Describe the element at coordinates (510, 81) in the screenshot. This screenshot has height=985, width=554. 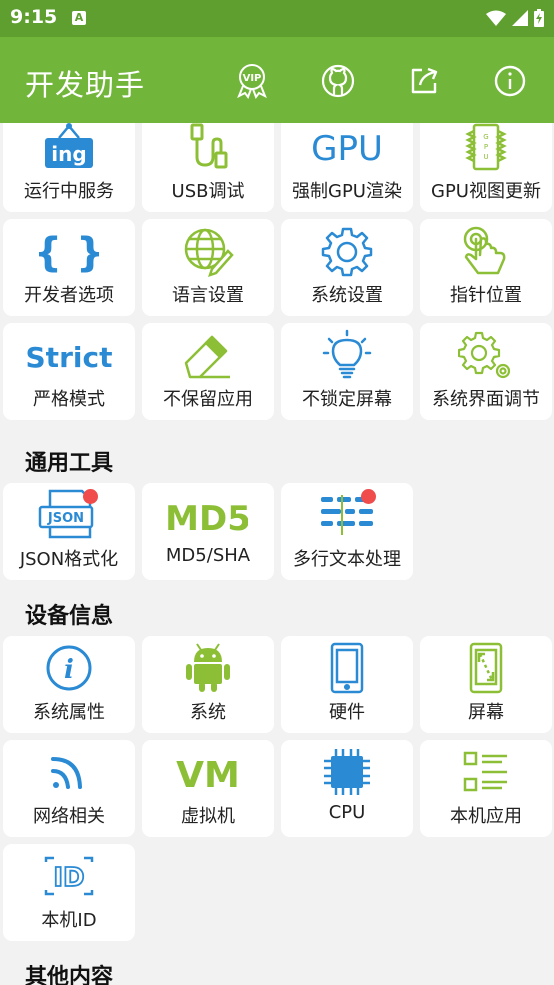
I see `about-button` at that location.